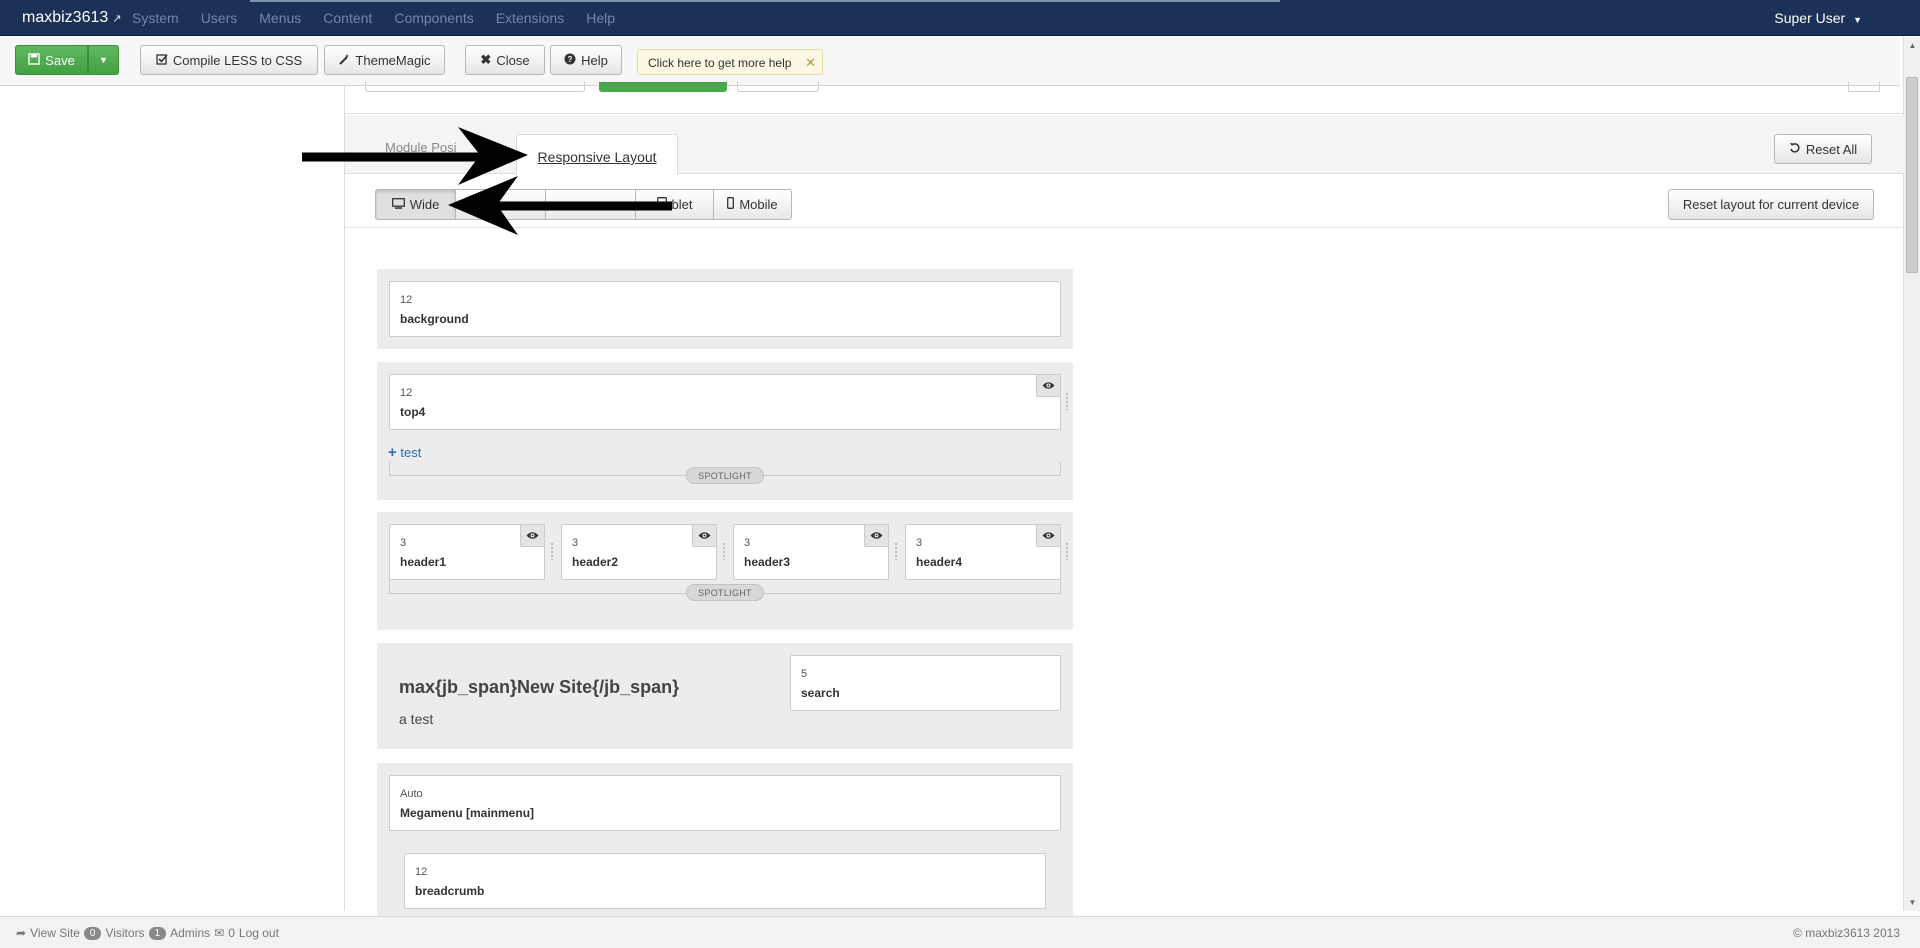 The image size is (1920, 948). I want to click on menu-system: System, so click(155, 18).